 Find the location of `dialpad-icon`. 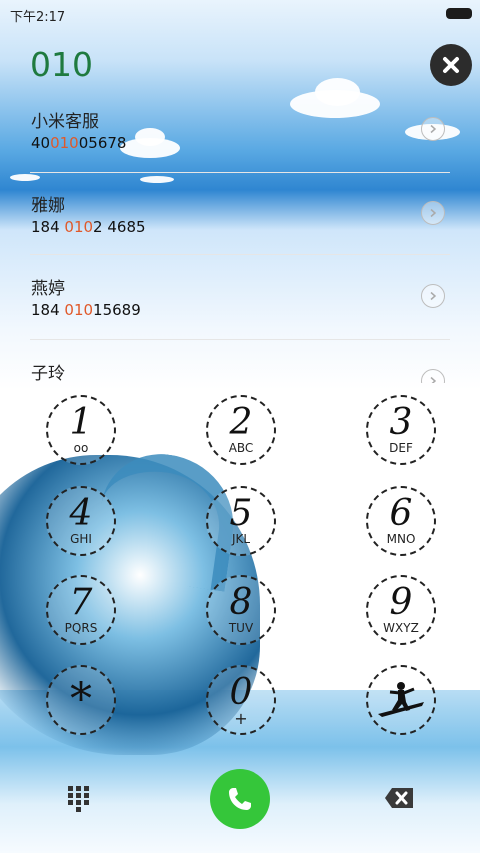

dialpad-icon is located at coordinates (78, 799).